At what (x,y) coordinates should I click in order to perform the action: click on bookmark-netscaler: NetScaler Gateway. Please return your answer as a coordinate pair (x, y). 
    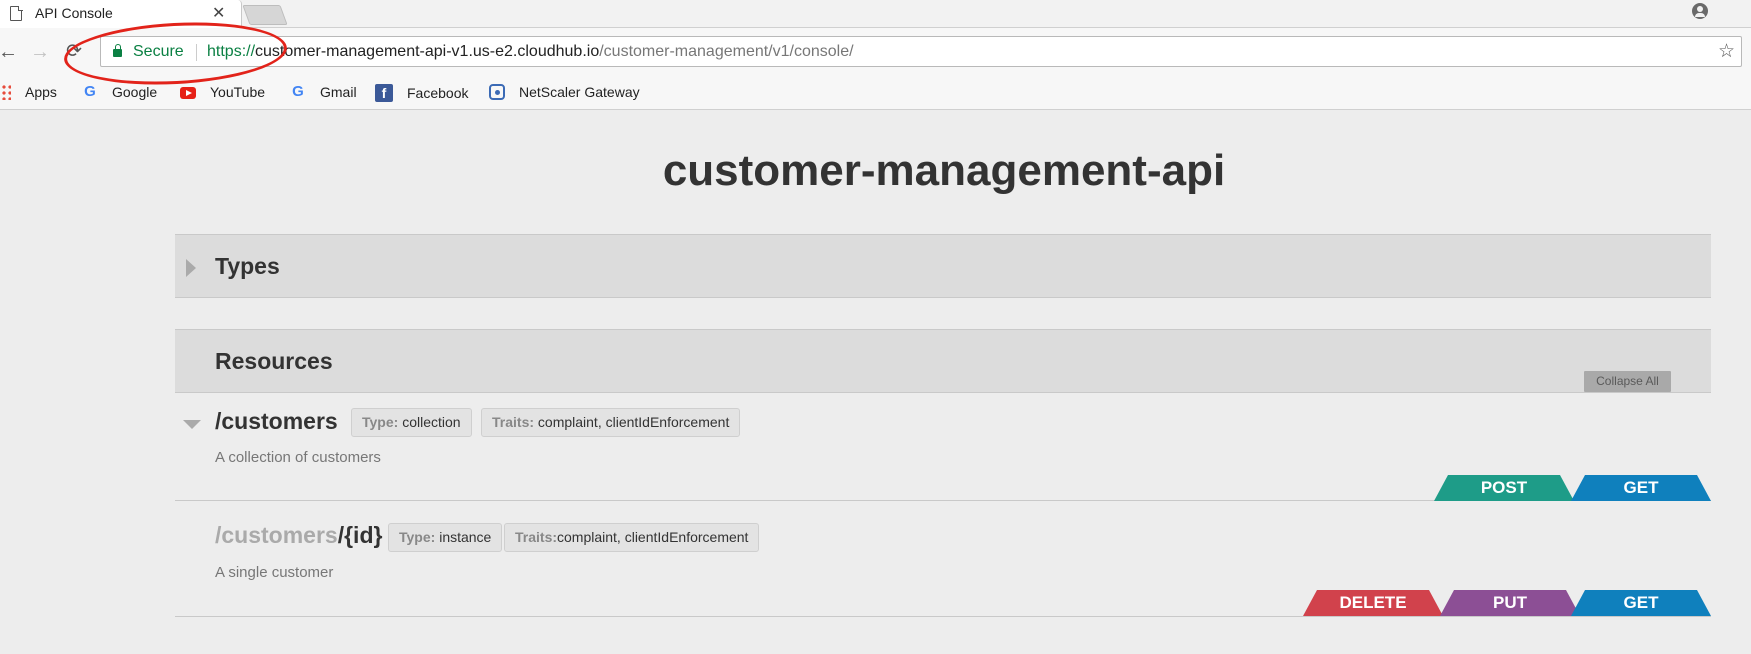
    Looking at the image, I should click on (564, 92).